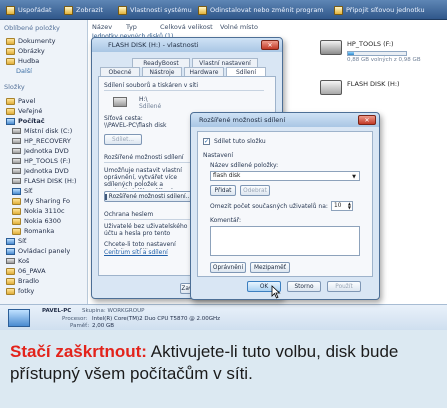 This screenshot has width=447, height=408. What do you see at coordinates (344, 286) in the screenshot?
I see `apply-button: Použít` at bounding box center [344, 286].